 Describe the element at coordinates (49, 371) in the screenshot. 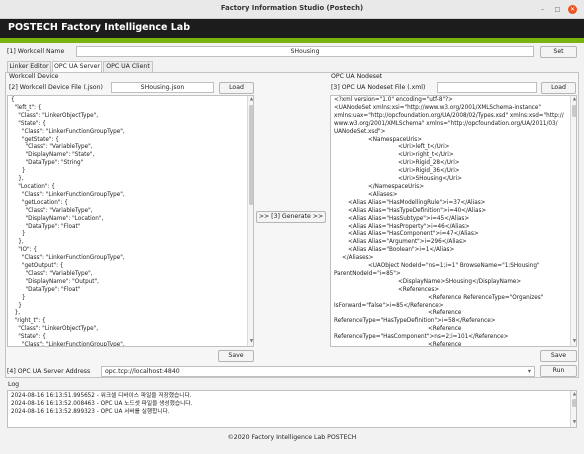

I see `server-address-label: [4] OPC UA Server Address` at that location.